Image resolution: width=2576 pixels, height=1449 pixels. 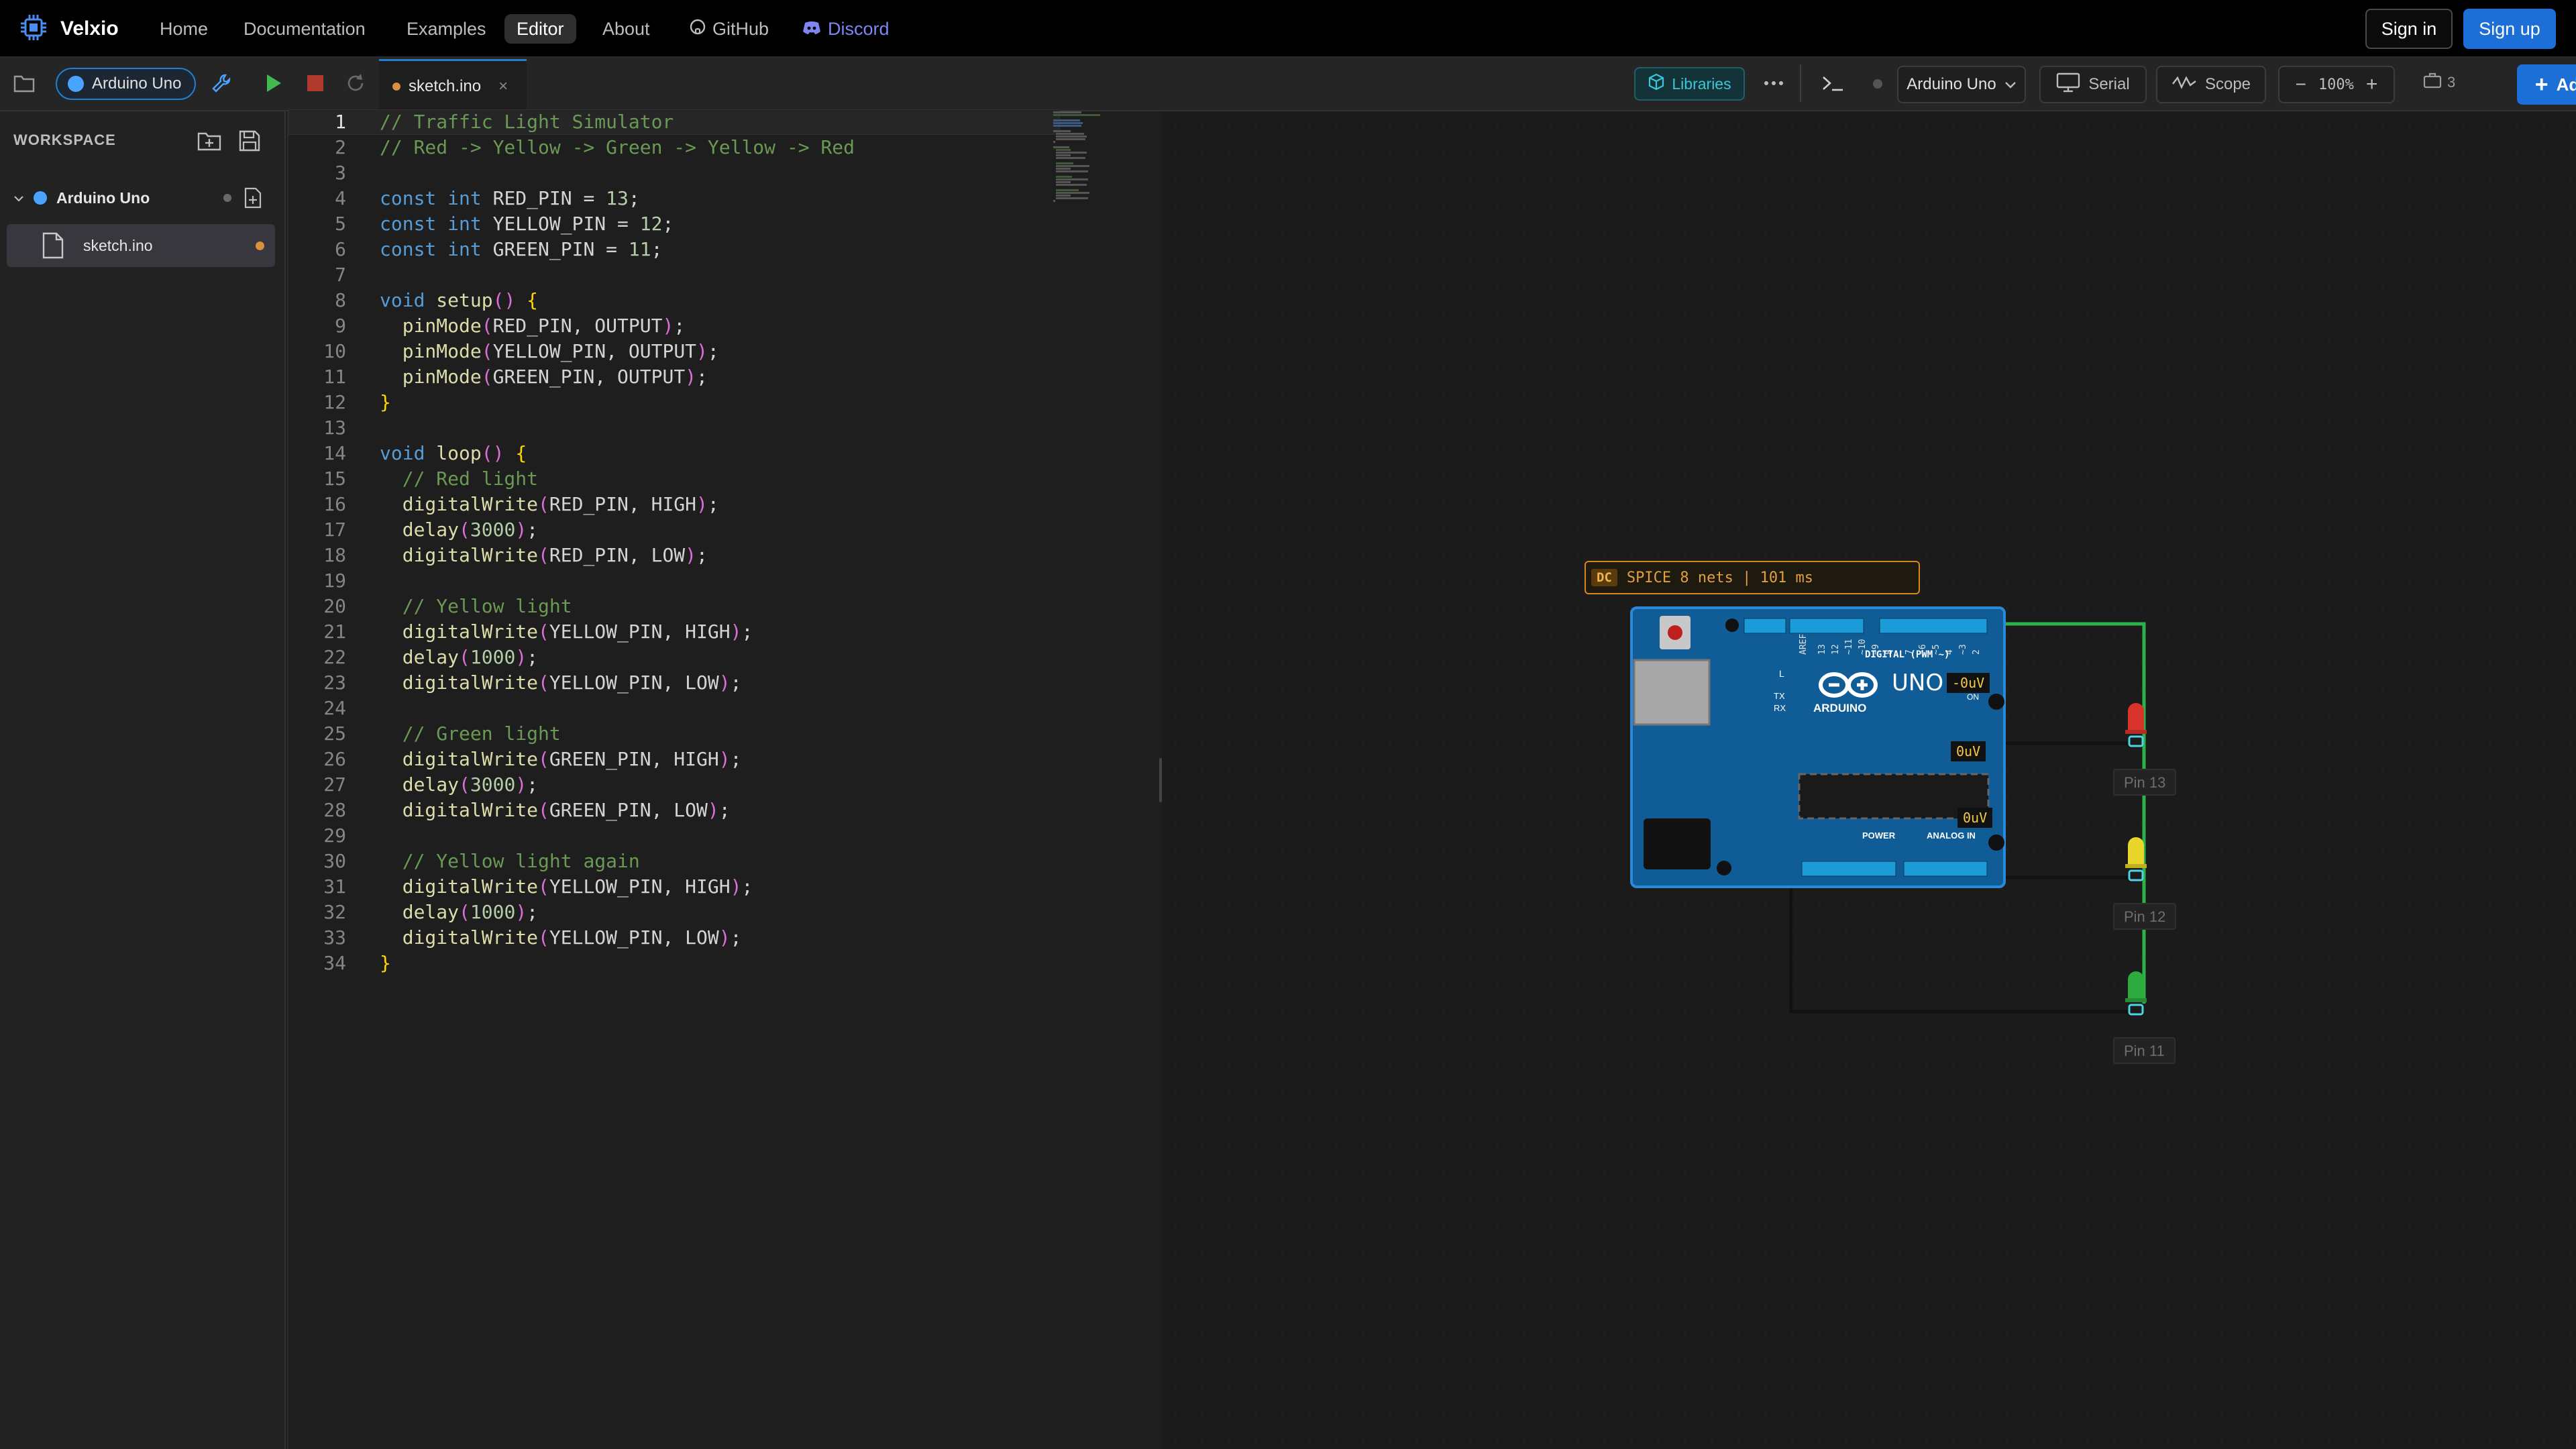 I want to click on code-line: 25 // Green light, so click(x=575, y=734).